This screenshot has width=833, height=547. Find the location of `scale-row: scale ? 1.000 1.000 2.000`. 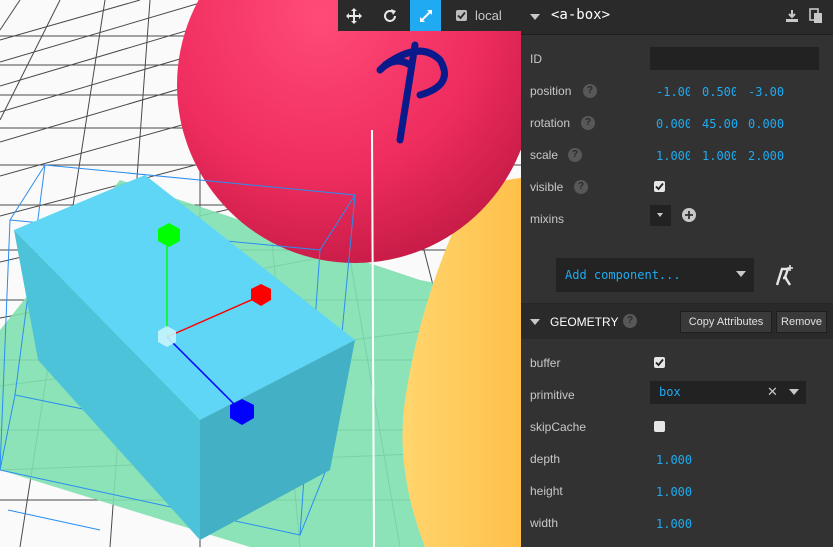

scale-row: scale ? 1.000 1.000 2.000 is located at coordinates (677, 155).